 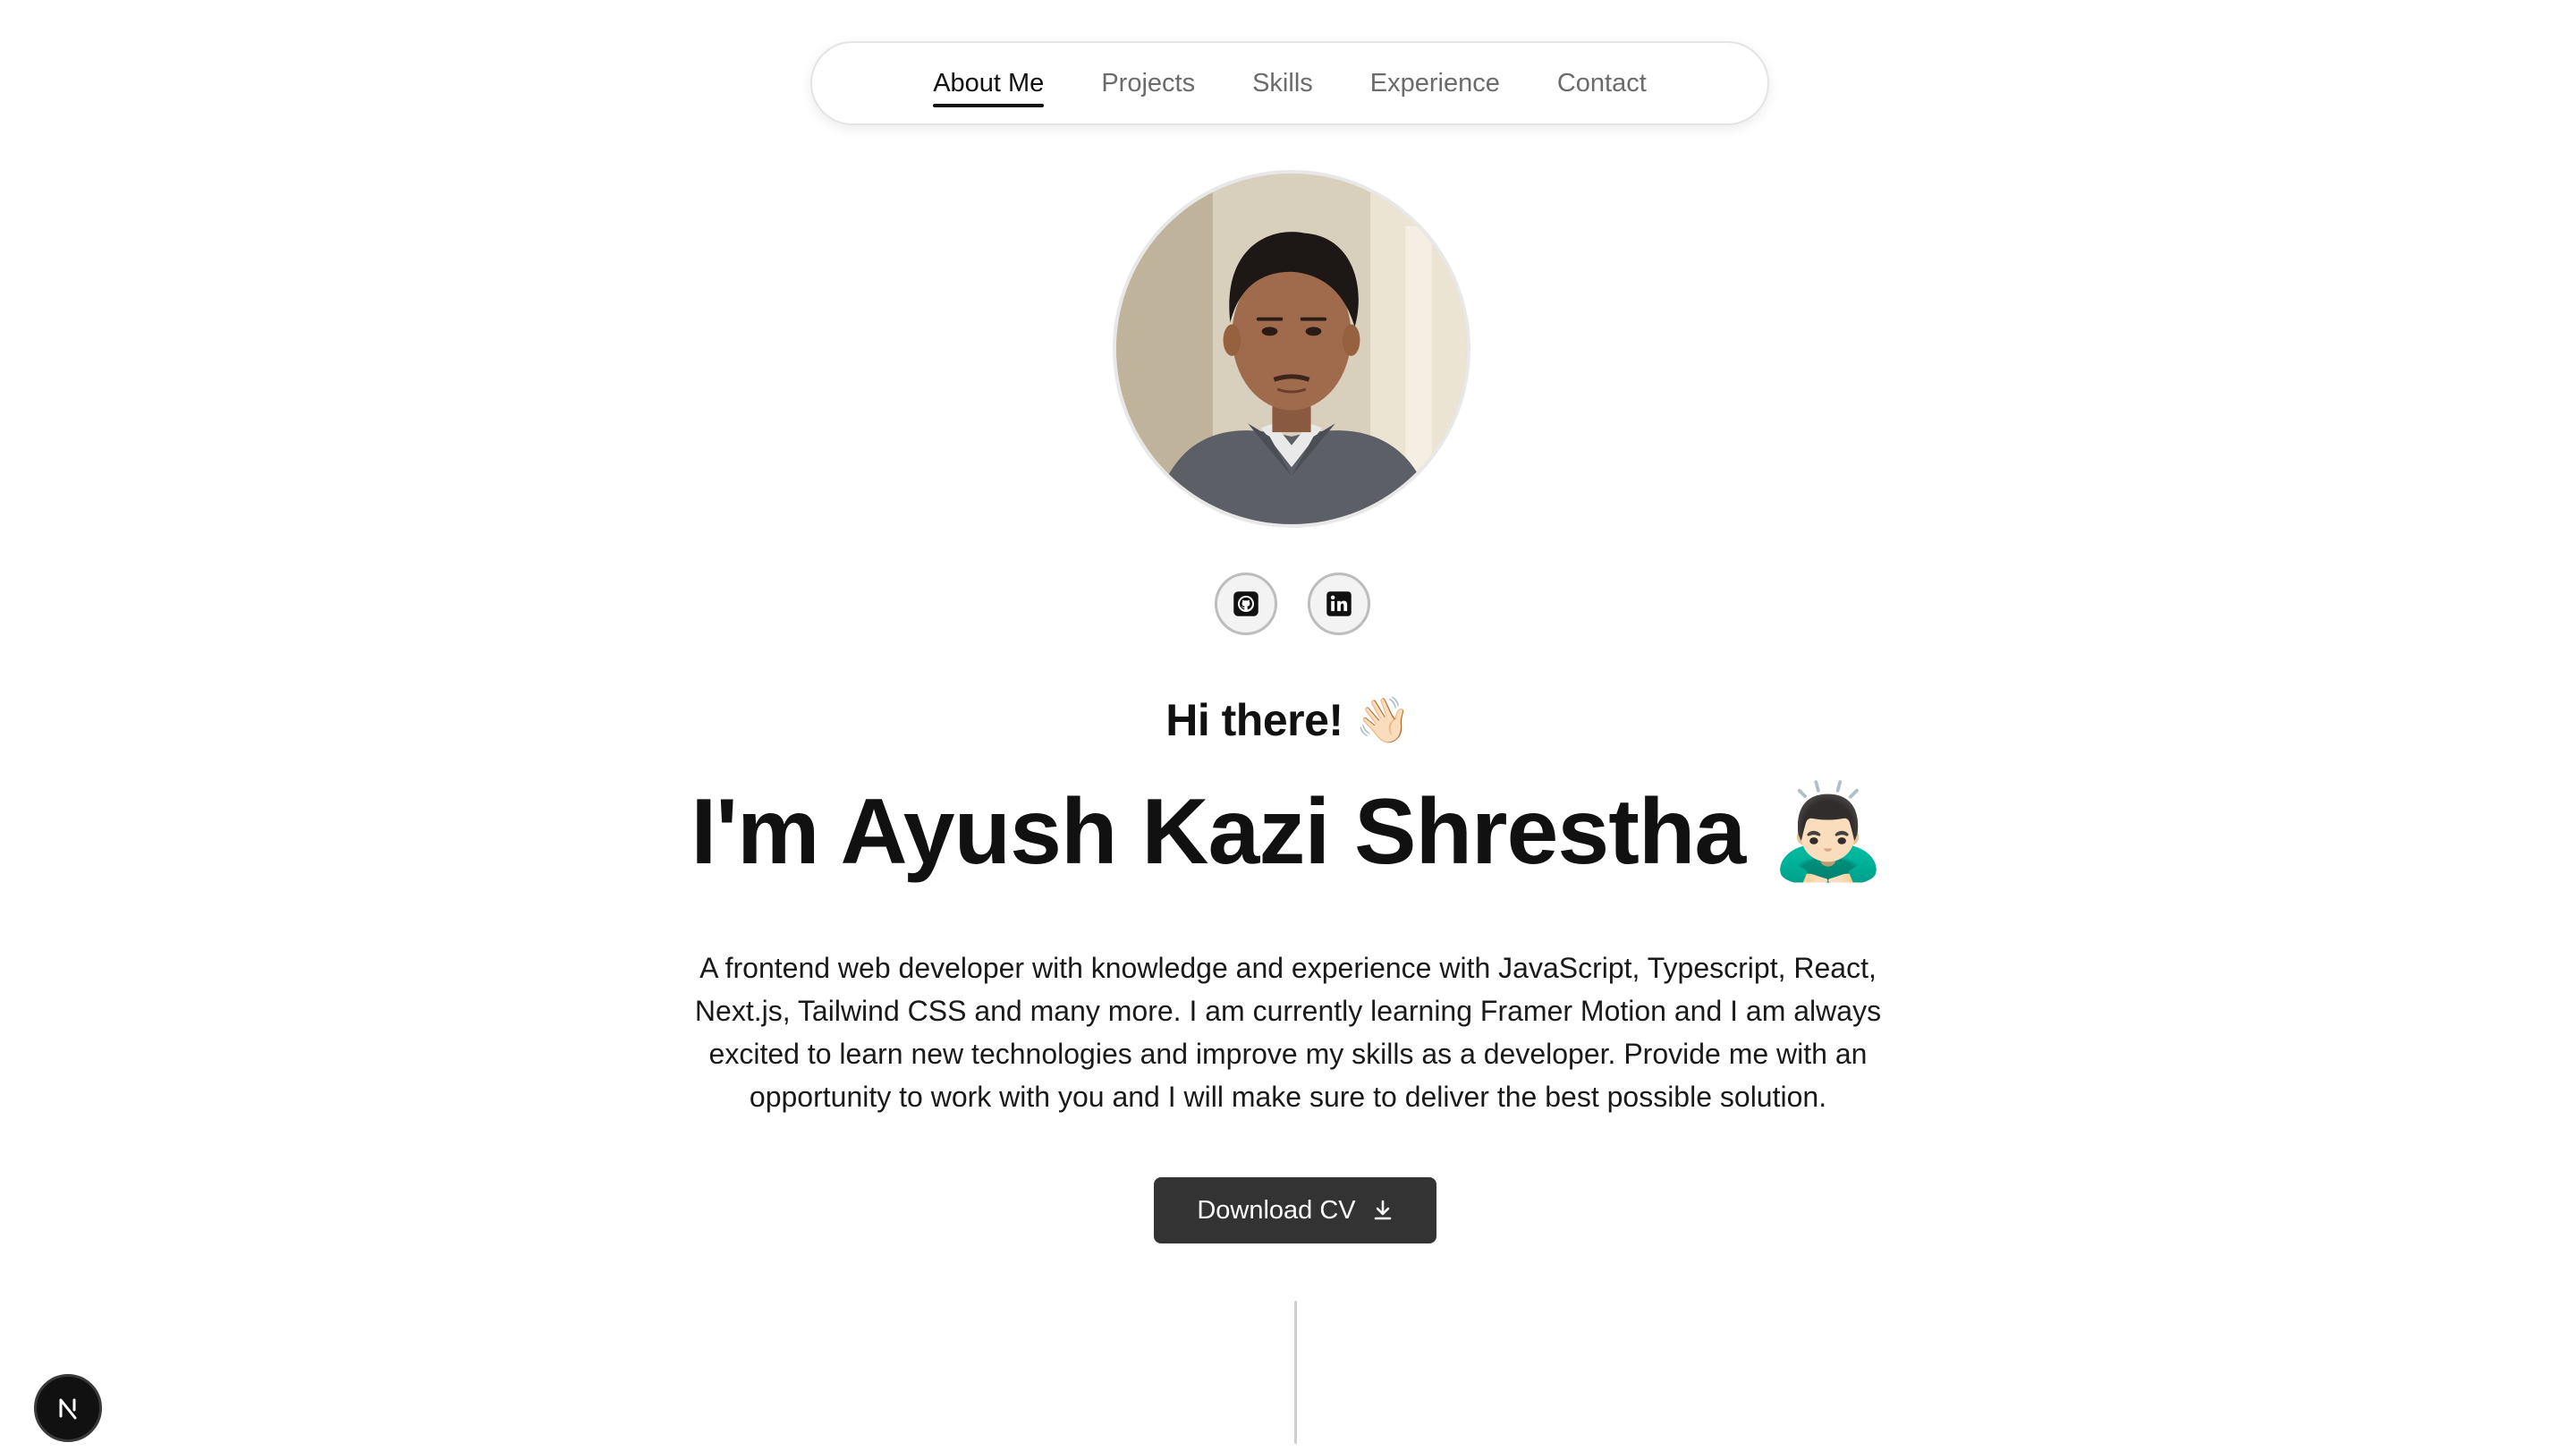 I want to click on nav-item-about-me: About Me, so click(x=989, y=85).